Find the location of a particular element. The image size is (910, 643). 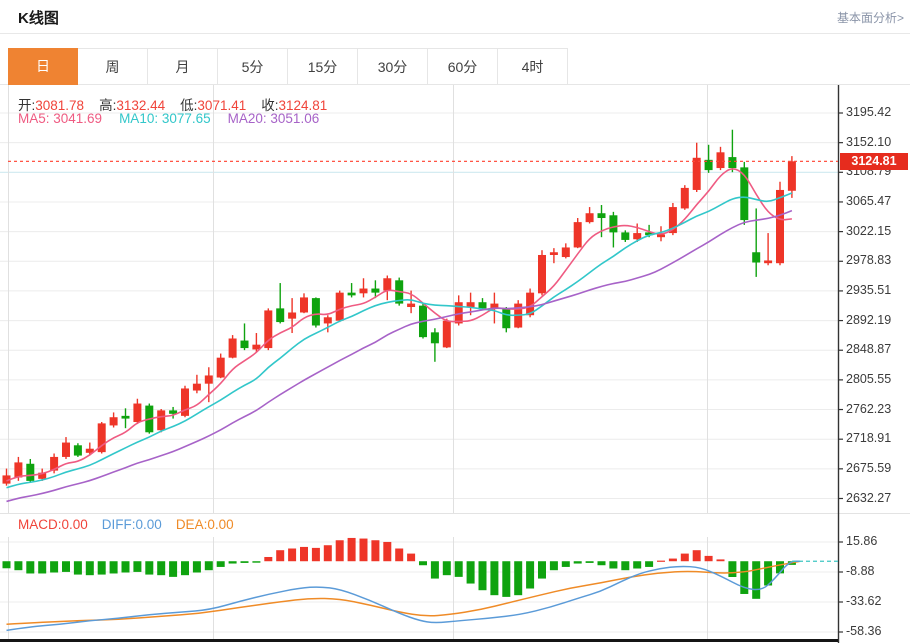

ma-legend: MA5: 3041.69 MA10: 3077.65 MA20: 3051.06 is located at coordinates (177, 118).